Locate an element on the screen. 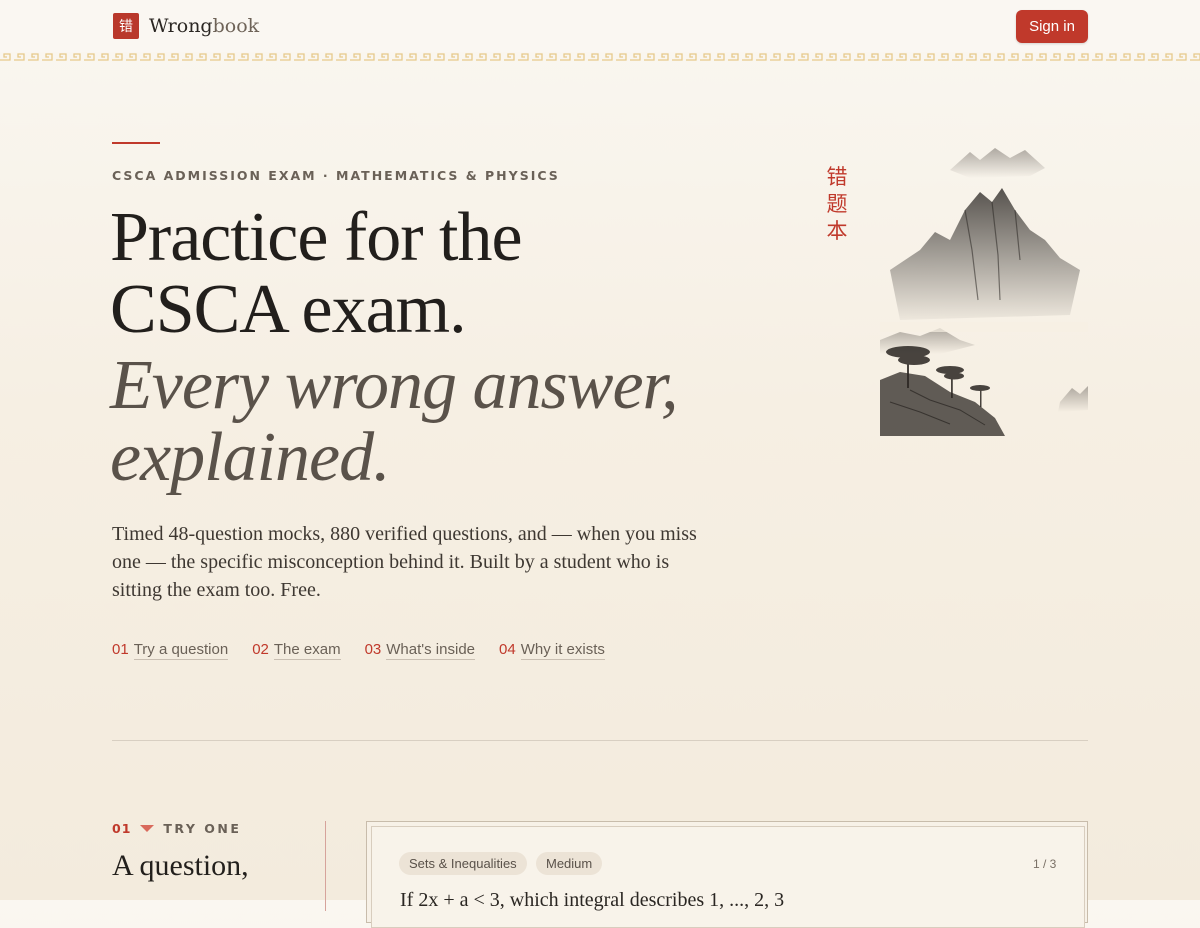  hero-subtitle-line-1: Every wrong answer, is located at coordinates (394, 385).